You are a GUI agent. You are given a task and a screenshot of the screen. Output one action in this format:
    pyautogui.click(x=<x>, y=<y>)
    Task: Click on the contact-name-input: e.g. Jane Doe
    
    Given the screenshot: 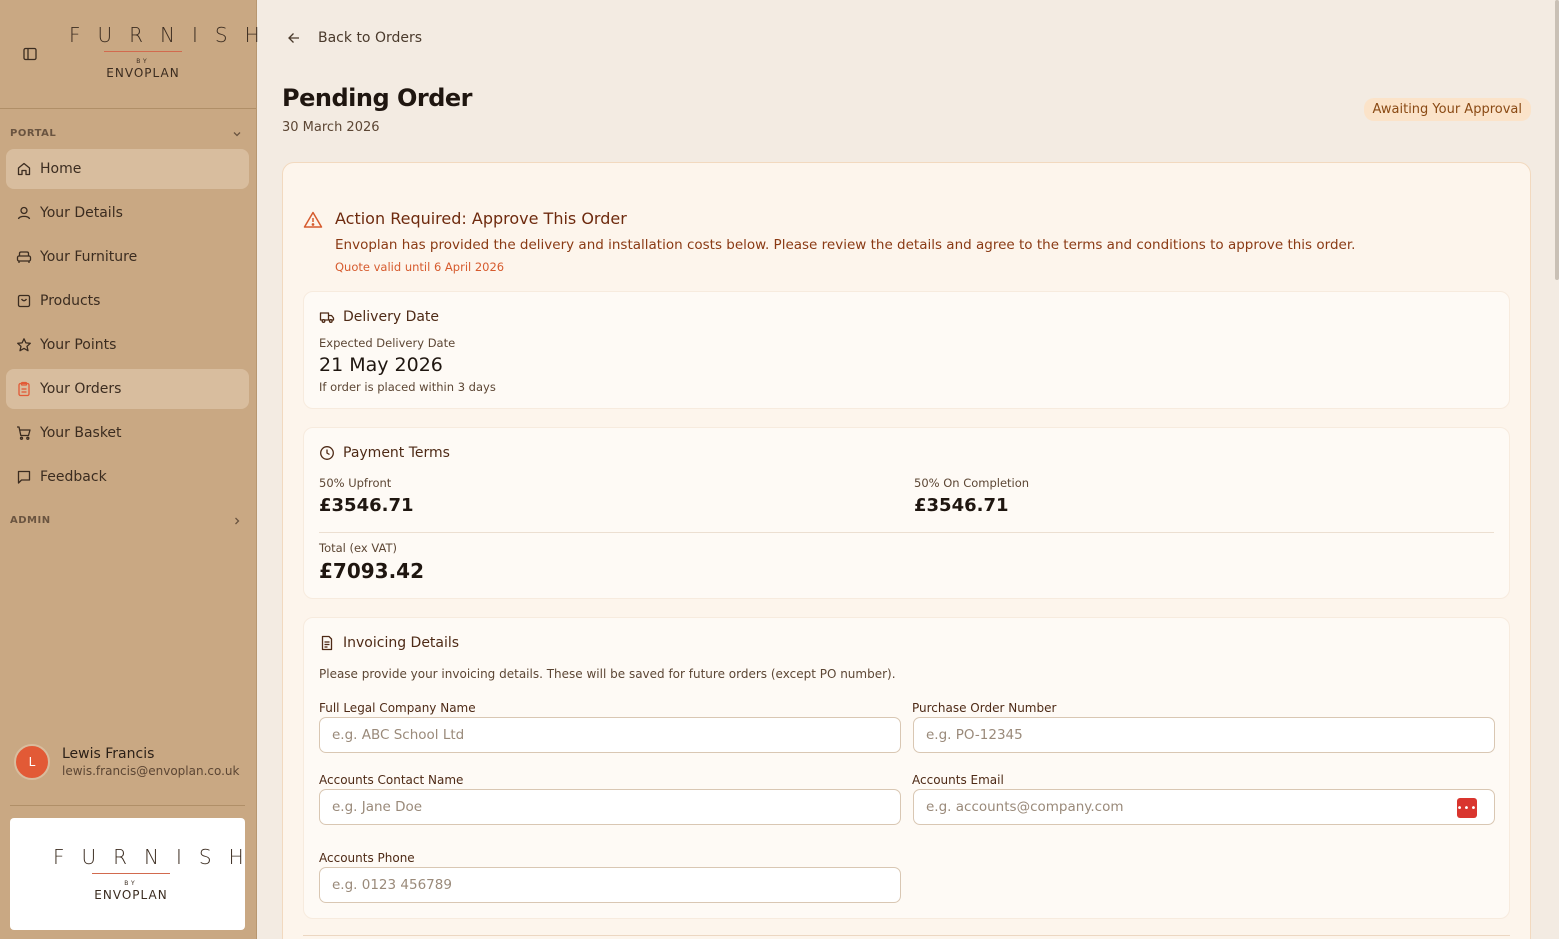 What is the action you would take?
    pyautogui.click(x=610, y=807)
    